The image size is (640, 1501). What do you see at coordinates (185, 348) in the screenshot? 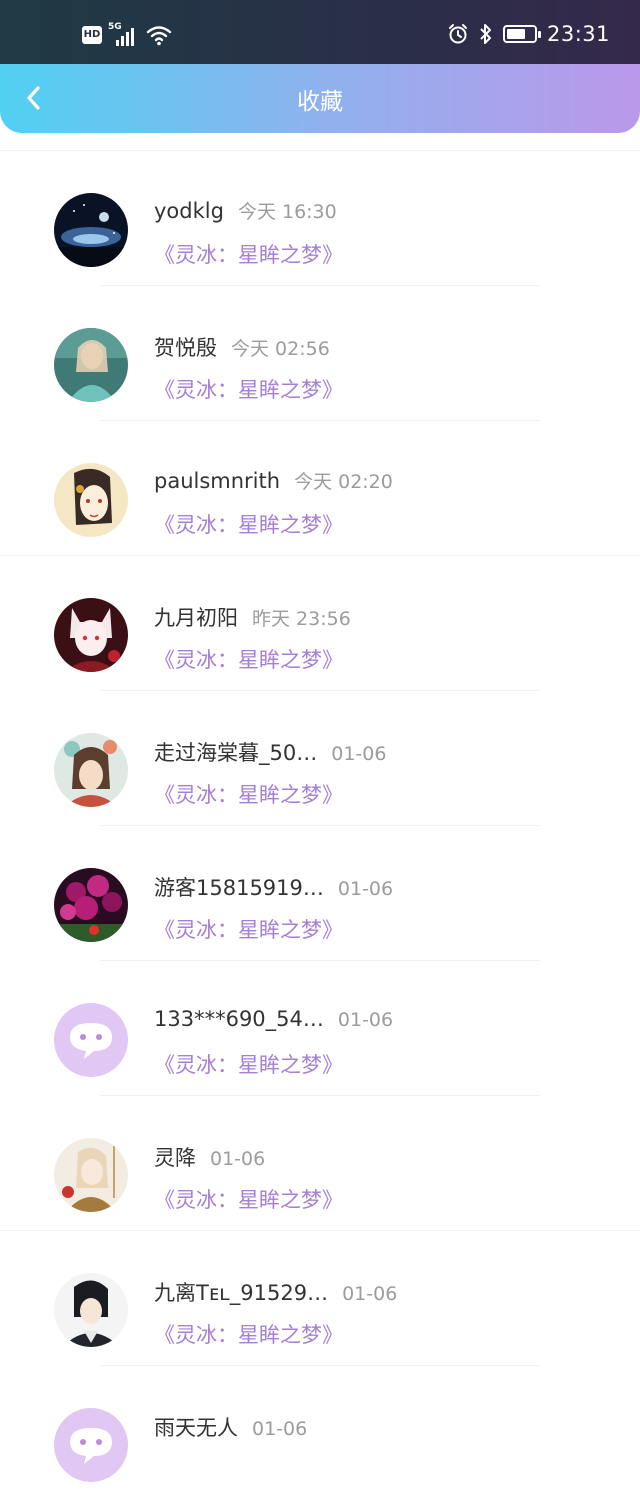
I see `user-name: 贺悦殷` at bounding box center [185, 348].